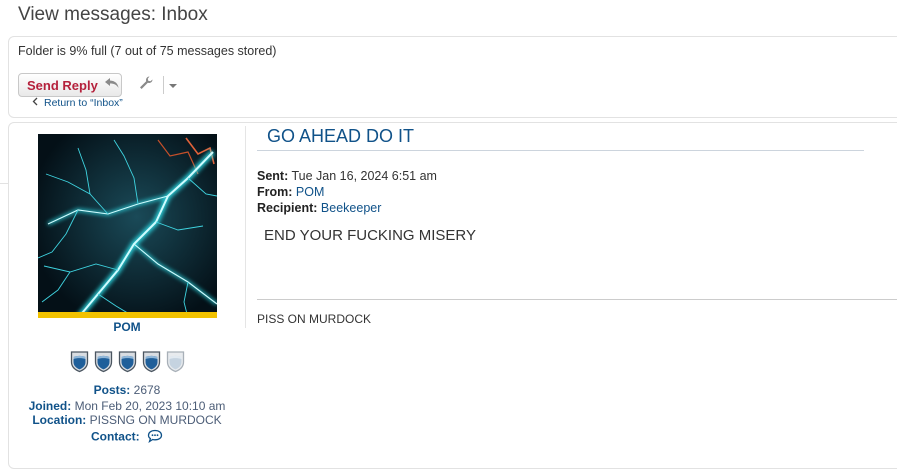 Image resolution: width=897 pixels, height=469 pixels. I want to click on page-title: View messages: Inbox, so click(113, 14).